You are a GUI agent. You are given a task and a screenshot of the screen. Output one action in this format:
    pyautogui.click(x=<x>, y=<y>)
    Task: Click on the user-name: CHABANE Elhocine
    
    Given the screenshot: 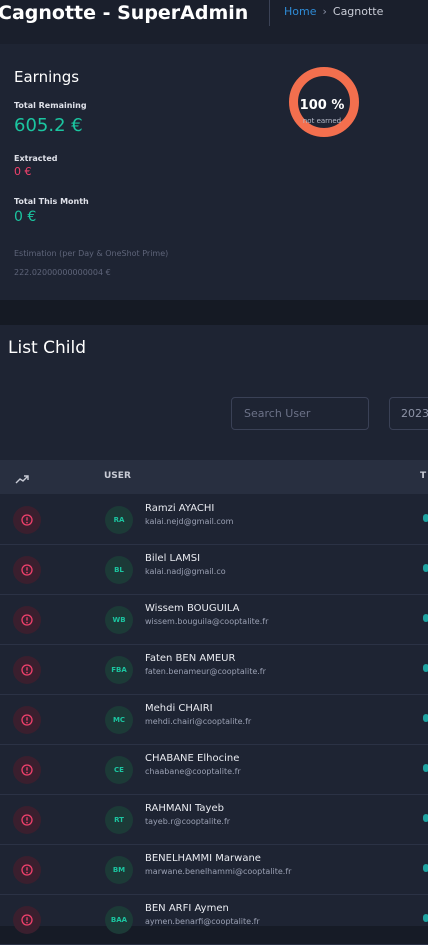 What is the action you would take?
    pyautogui.click(x=192, y=758)
    